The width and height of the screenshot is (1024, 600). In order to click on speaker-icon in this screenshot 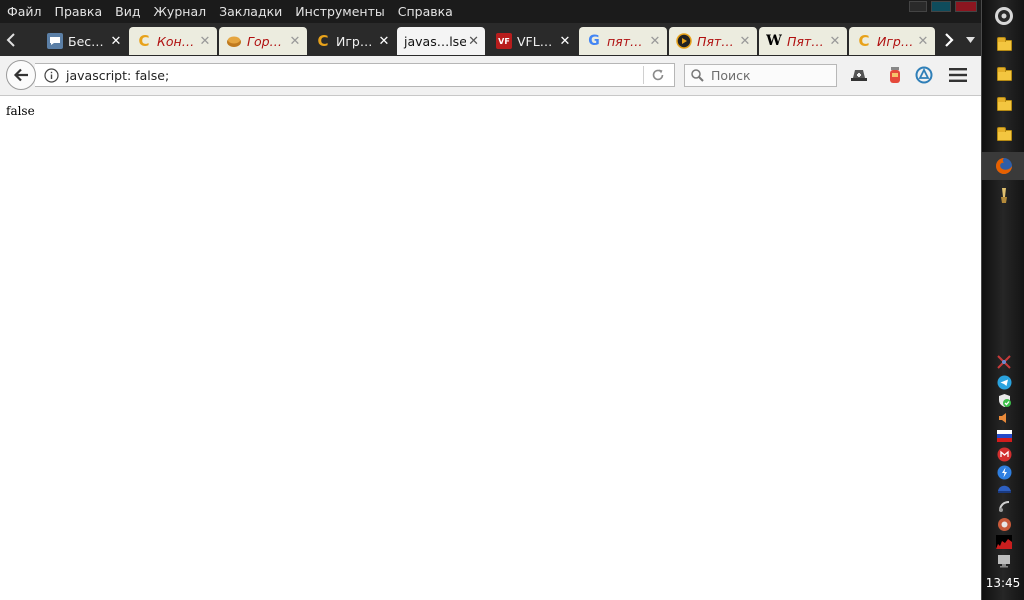, I will do `click(1004, 418)`.